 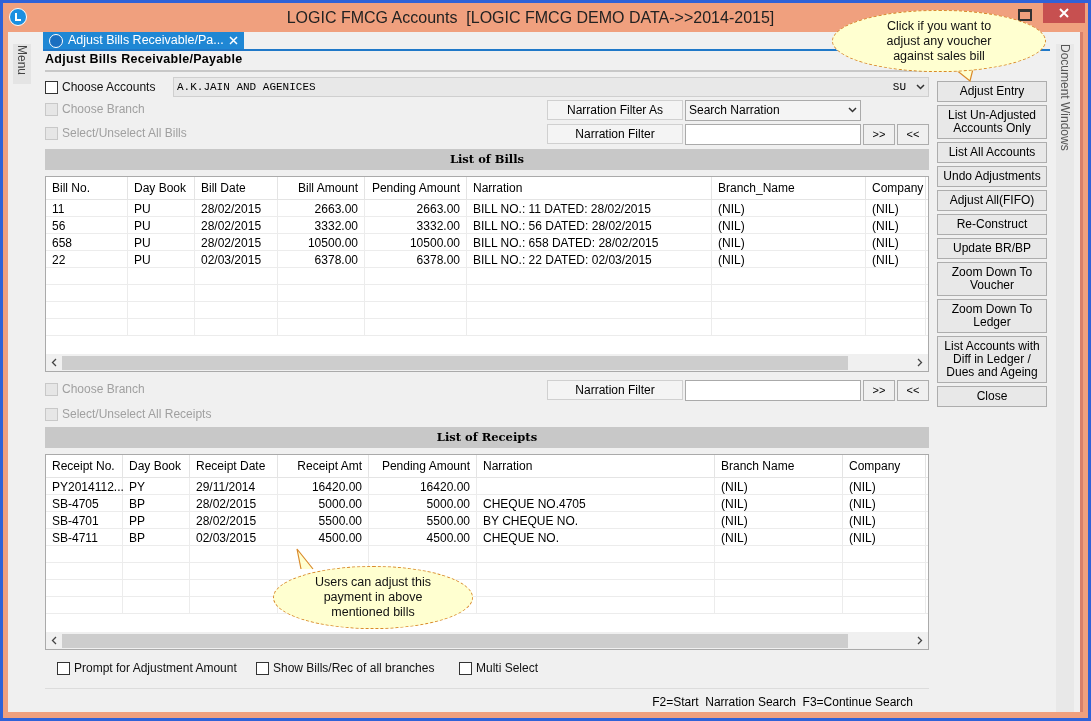 What do you see at coordinates (87, 188) in the screenshot?
I see `column-header: Bill No.` at bounding box center [87, 188].